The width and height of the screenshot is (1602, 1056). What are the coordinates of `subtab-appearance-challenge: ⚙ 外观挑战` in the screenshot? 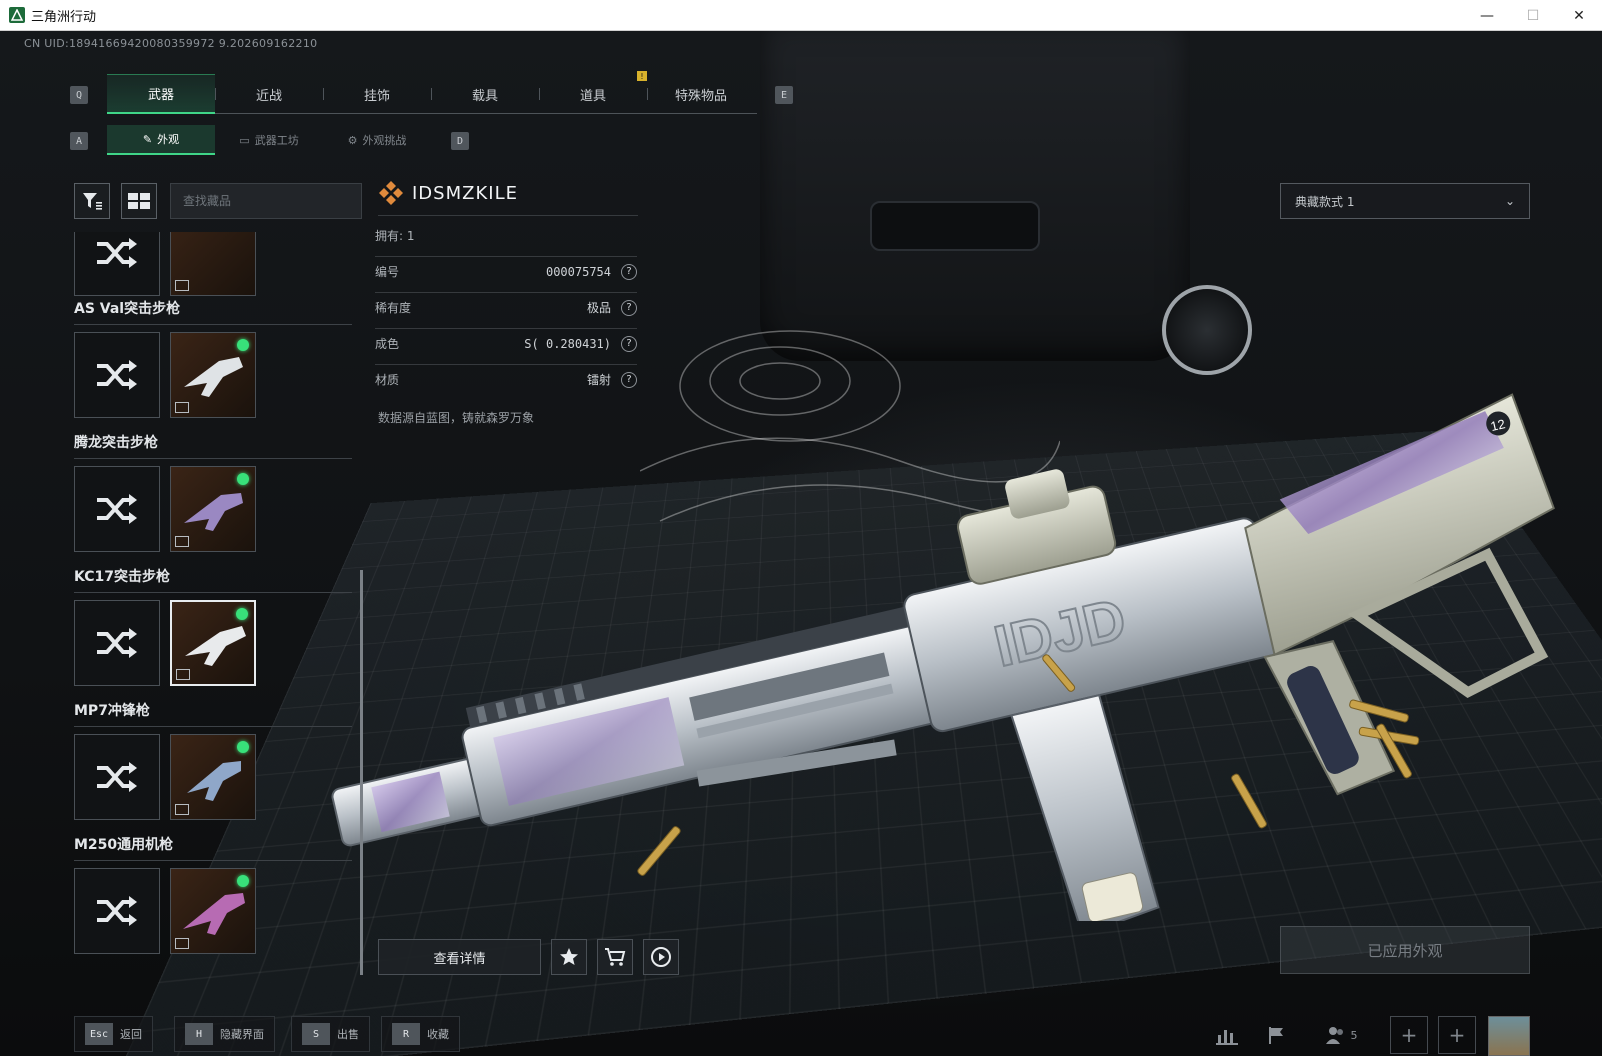 It's located at (377, 140).